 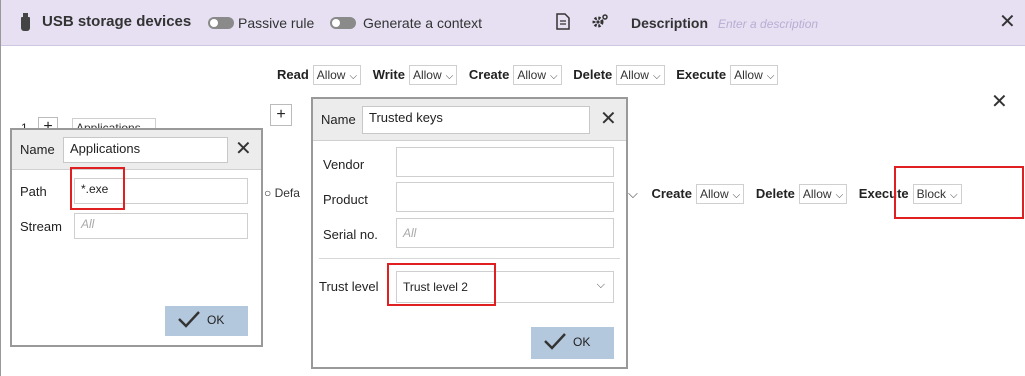 I want to click on read-select: Allow ⌵, so click(x=337, y=75).